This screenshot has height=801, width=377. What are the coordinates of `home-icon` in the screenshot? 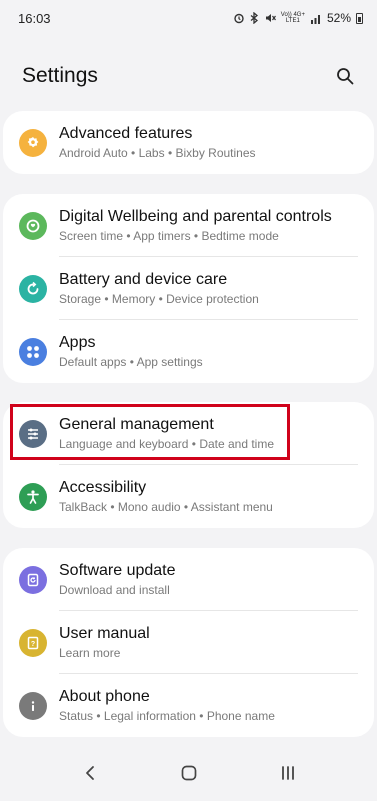 It's located at (188, 773).